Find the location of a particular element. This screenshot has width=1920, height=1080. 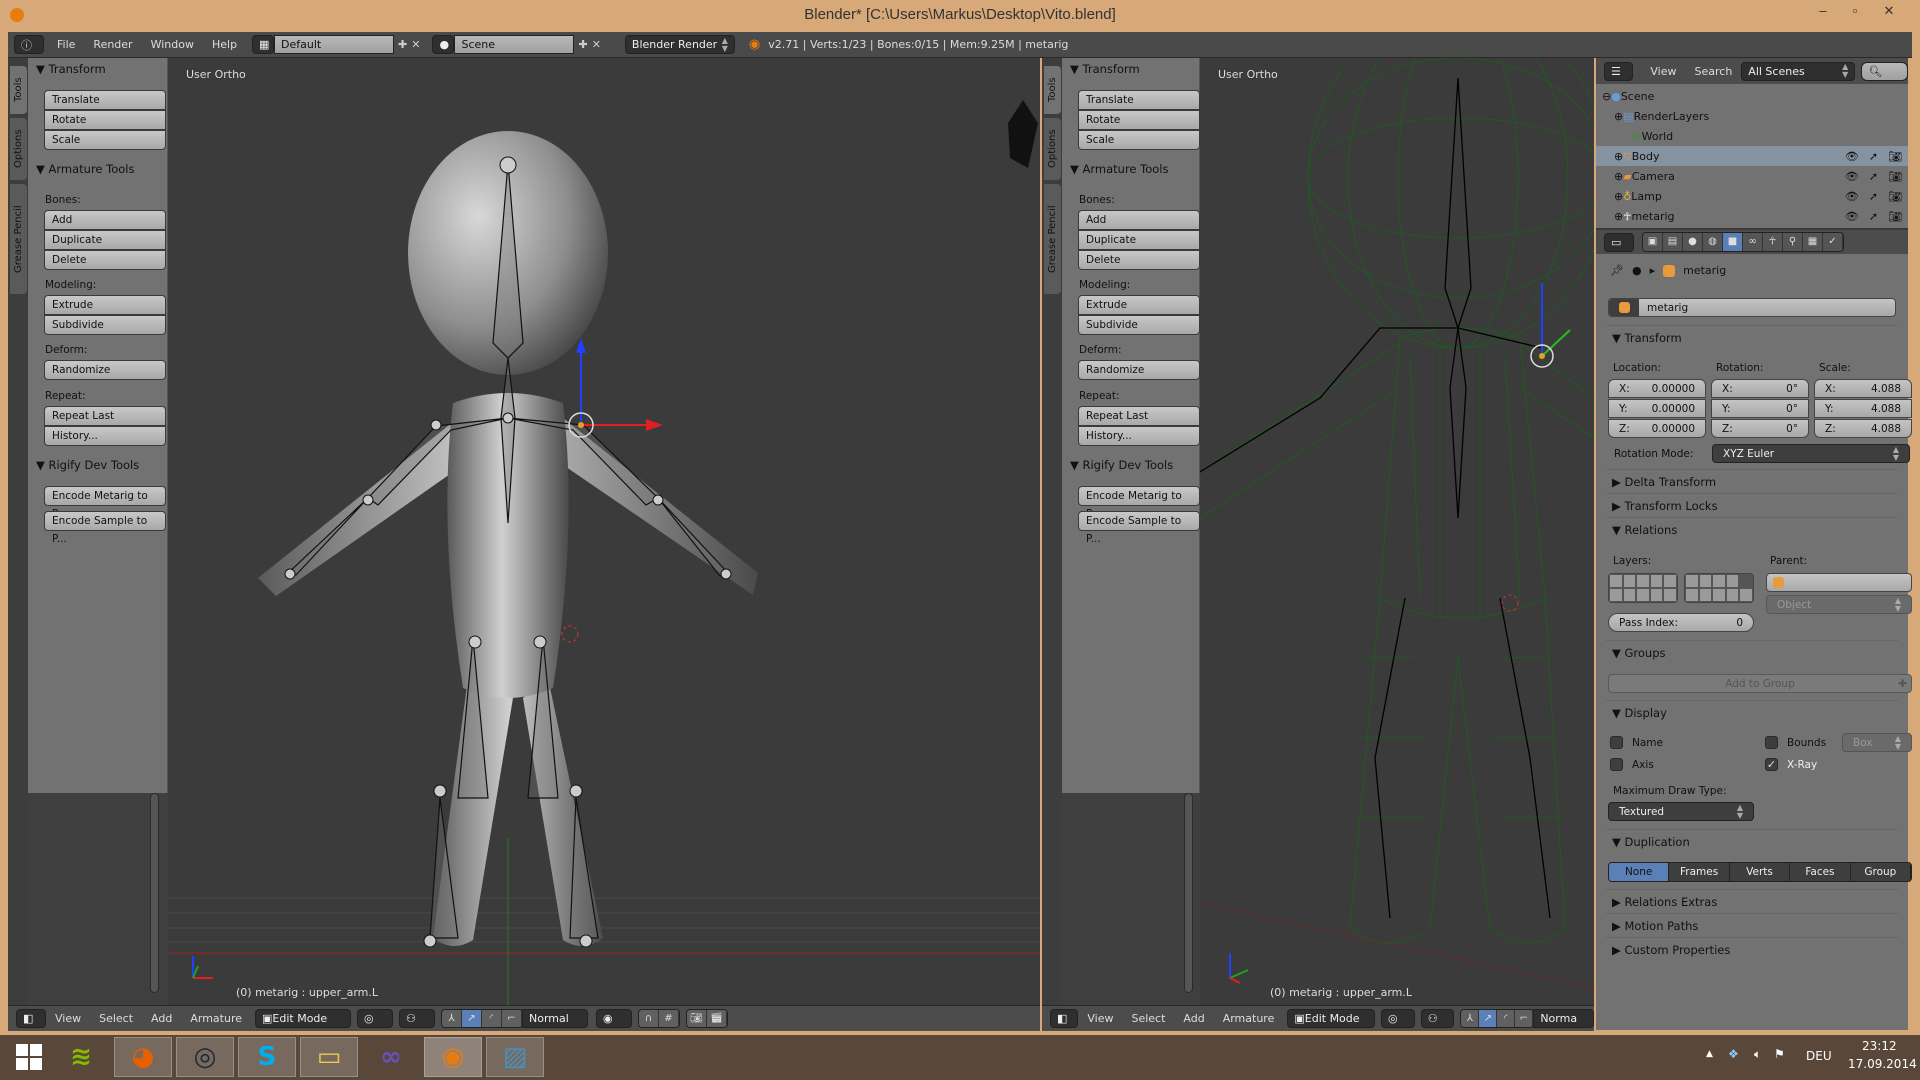

panel-armature-tools: ▼ Armature Tools is located at coordinates (85, 169).